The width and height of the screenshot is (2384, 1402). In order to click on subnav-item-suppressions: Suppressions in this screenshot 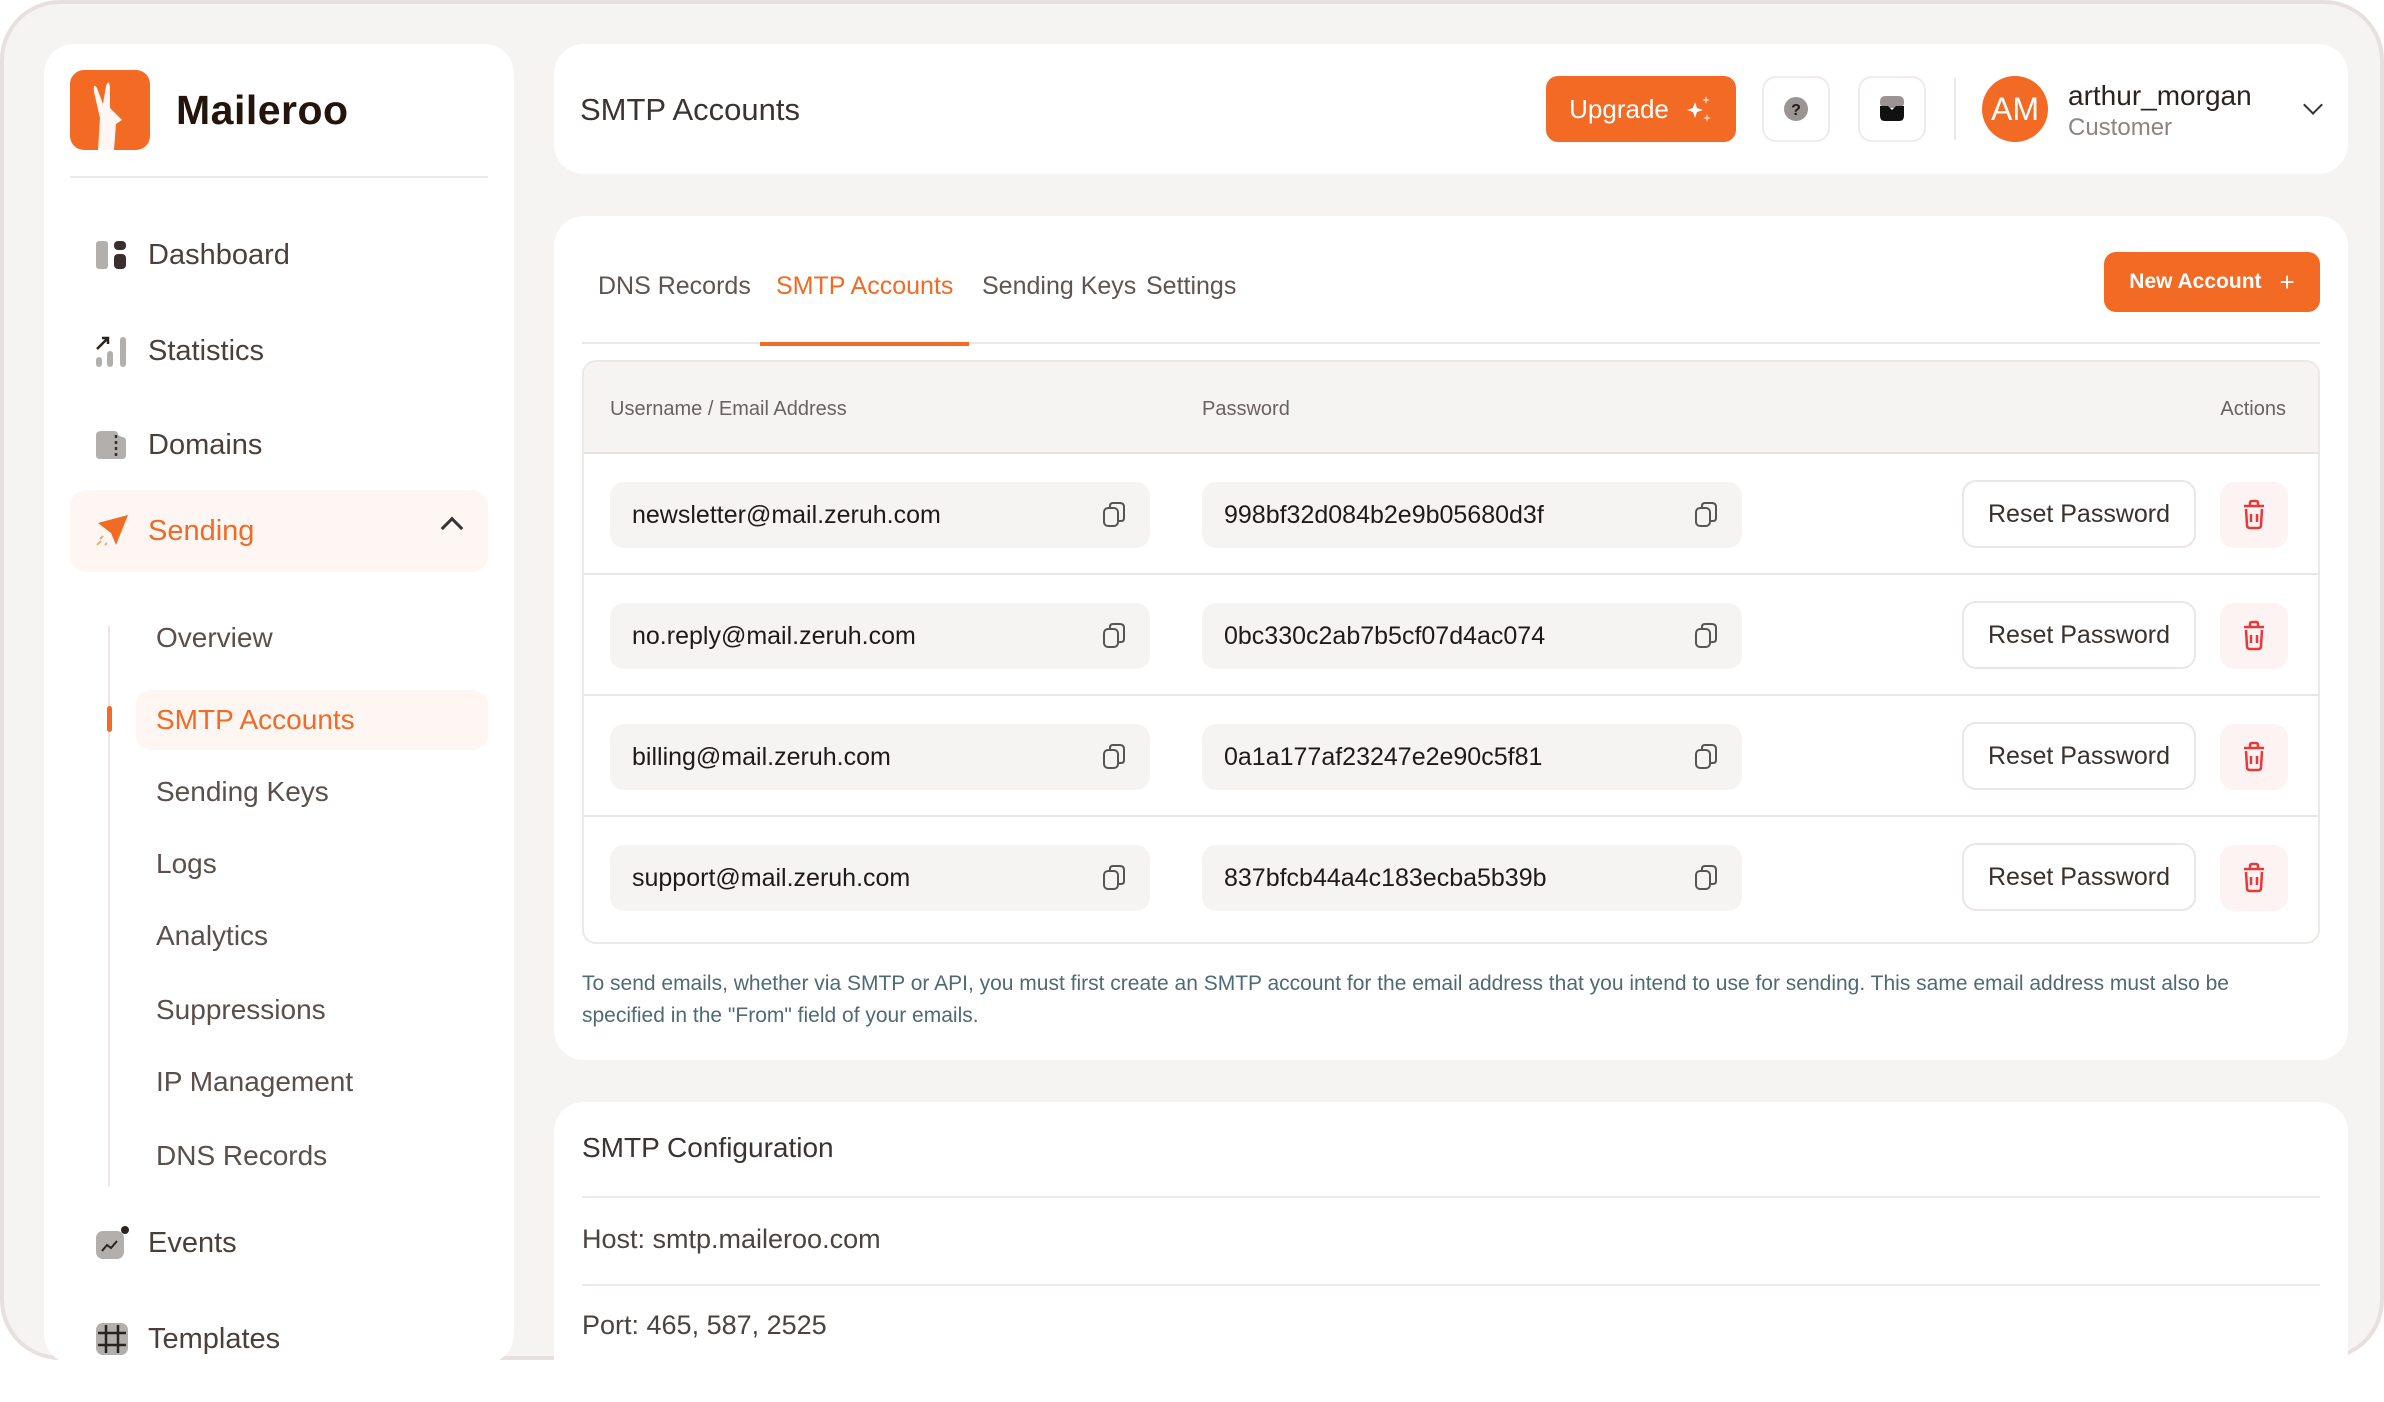, I will do `click(312, 1010)`.